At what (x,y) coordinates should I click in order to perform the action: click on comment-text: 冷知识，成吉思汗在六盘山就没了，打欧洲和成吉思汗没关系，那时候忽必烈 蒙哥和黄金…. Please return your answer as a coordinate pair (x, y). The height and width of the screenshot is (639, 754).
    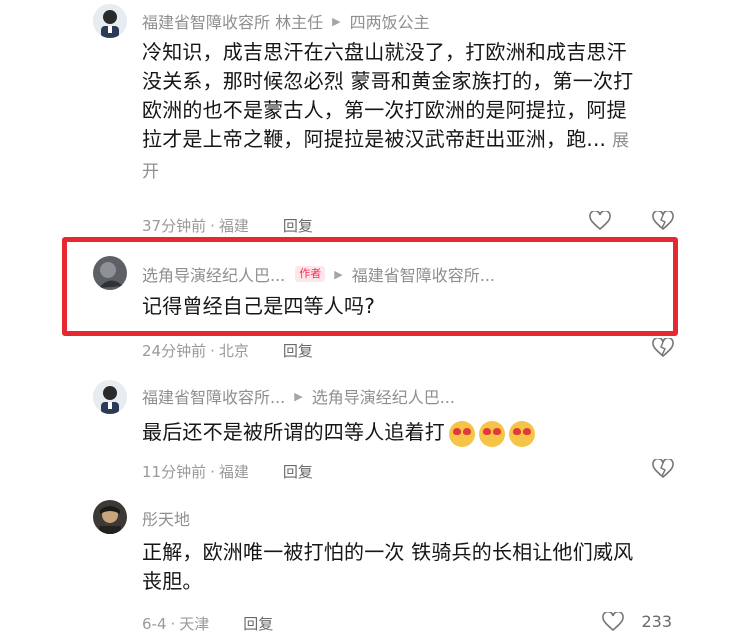
    Looking at the image, I should click on (388, 111).